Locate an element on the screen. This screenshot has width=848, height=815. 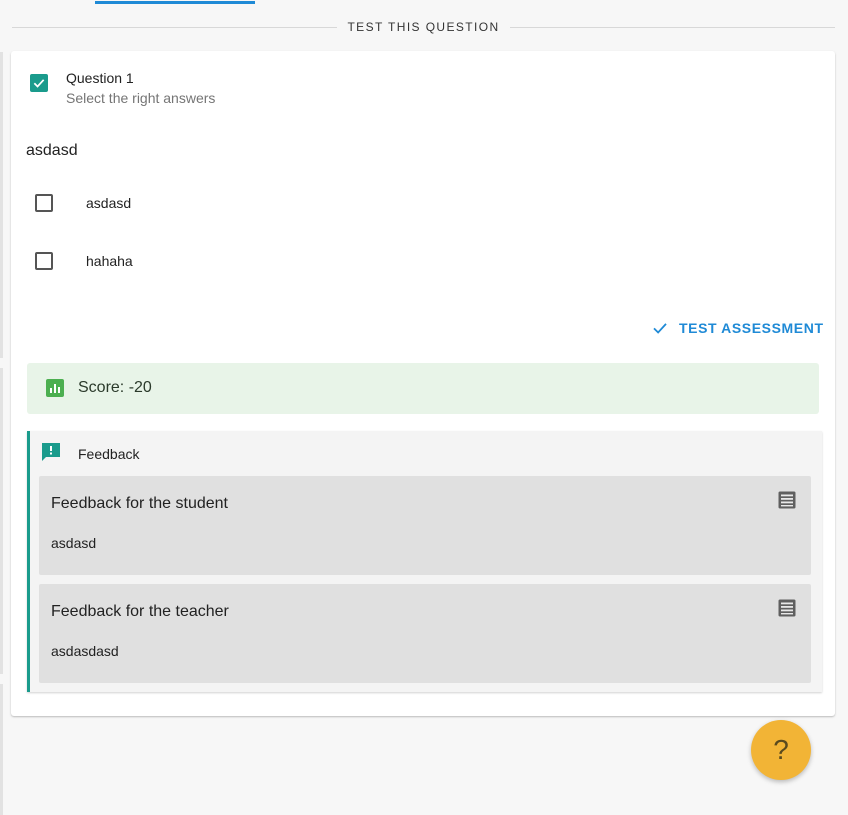
answer-option: asdasd is located at coordinates (83, 203).